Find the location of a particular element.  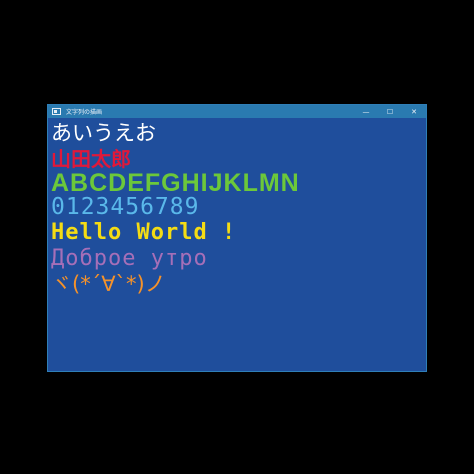

close-button: ✕ is located at coordinates (414, 111).